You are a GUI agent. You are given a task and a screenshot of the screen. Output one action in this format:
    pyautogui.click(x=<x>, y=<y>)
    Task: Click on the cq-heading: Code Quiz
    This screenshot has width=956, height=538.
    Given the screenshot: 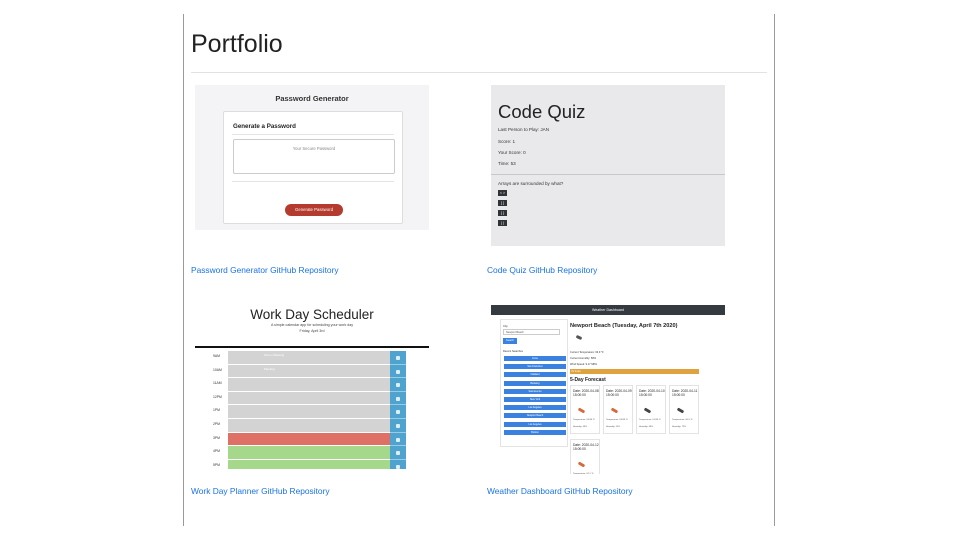 What is the action you would take?
    pyautogui.click(x=542, y=111)
    